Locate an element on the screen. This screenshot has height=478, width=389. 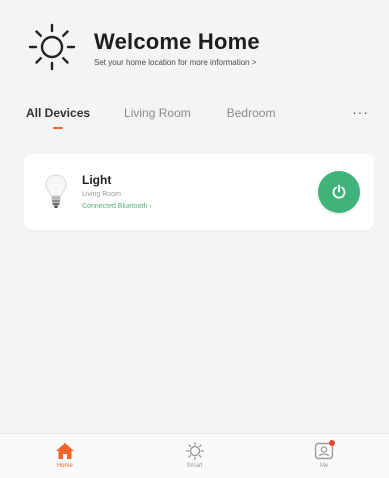
room-tabs: All Devices Living Room Bedroom ··· is located at coordinates (199, 119).